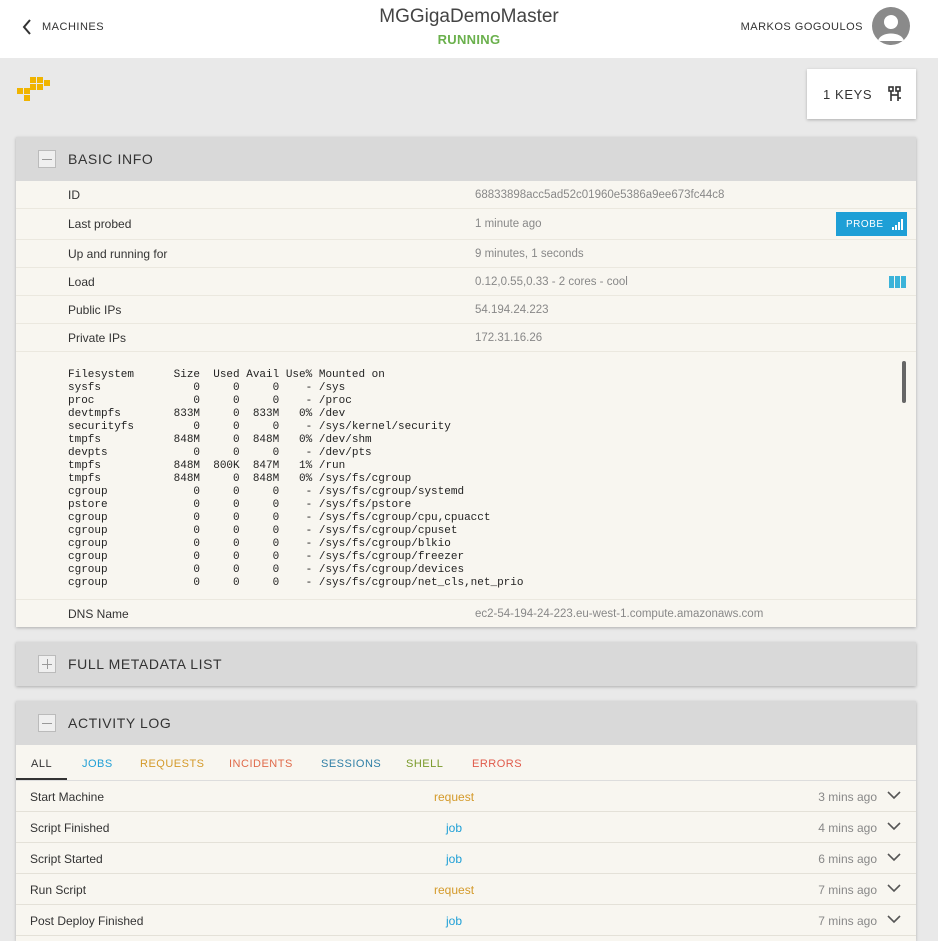 The image size is (938, 941). Describe the element at coordinates (87, 921) in the screenshot. I see `log-name: Post Deploy Finished` at that location.